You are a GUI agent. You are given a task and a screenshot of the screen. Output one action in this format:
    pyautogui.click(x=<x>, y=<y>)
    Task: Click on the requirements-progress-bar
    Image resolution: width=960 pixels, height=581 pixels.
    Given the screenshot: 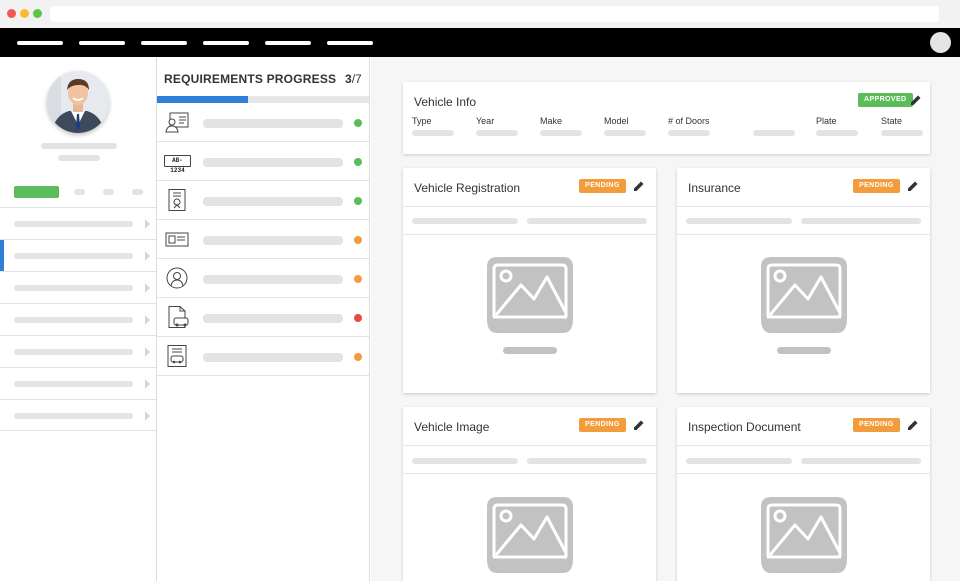 What is the action you would take?
    pyautogui.click(x=263, y=99)
    